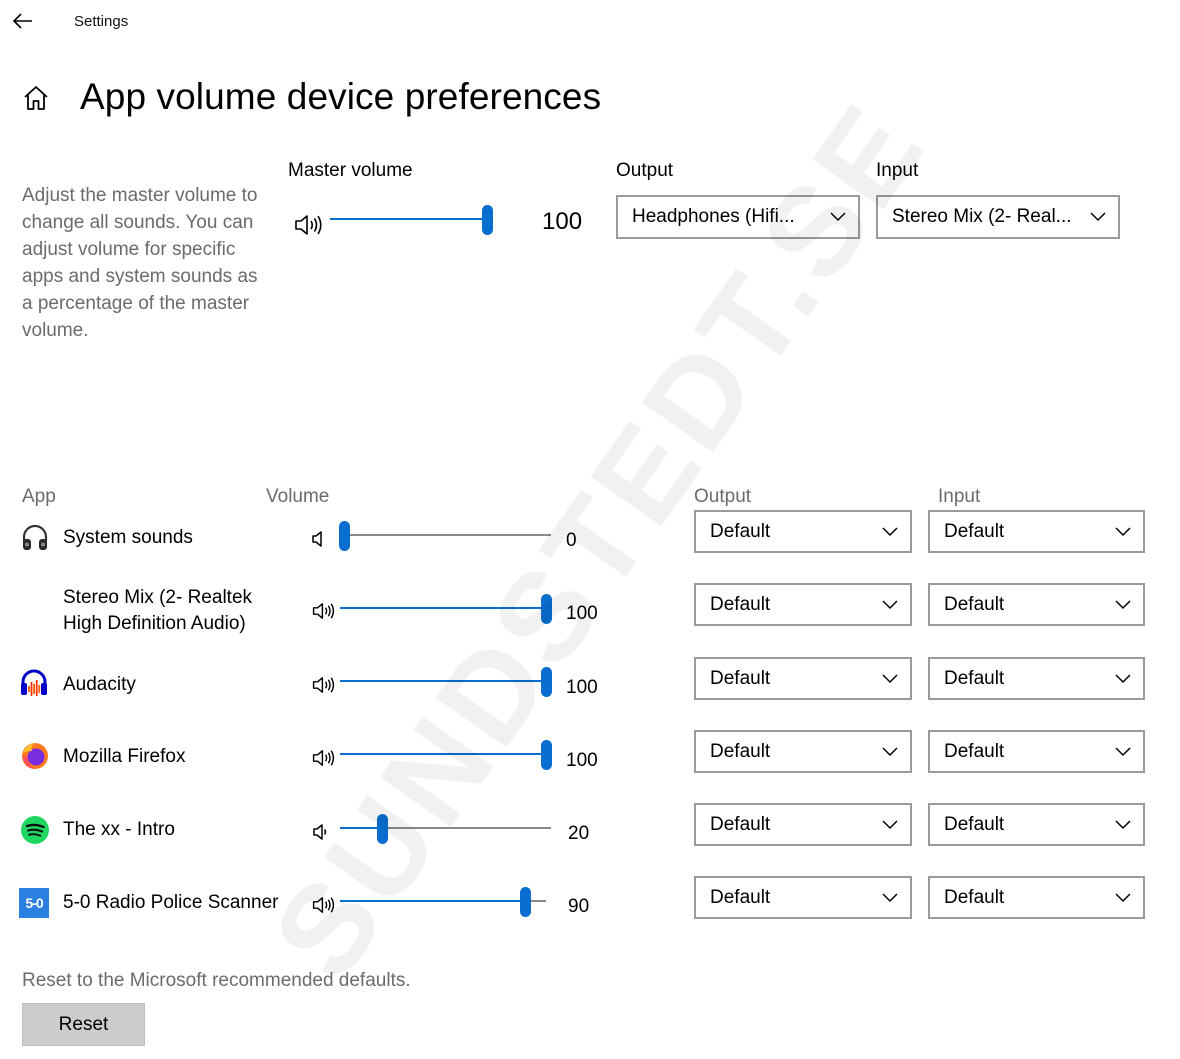 The width and height of the screenshot is (1180, 1059). What do you see at coordinates (1036, 824) in the screenshot?
I see `input-dropdown-the-xx-intro: Default` at bounding box center [1036, 824].